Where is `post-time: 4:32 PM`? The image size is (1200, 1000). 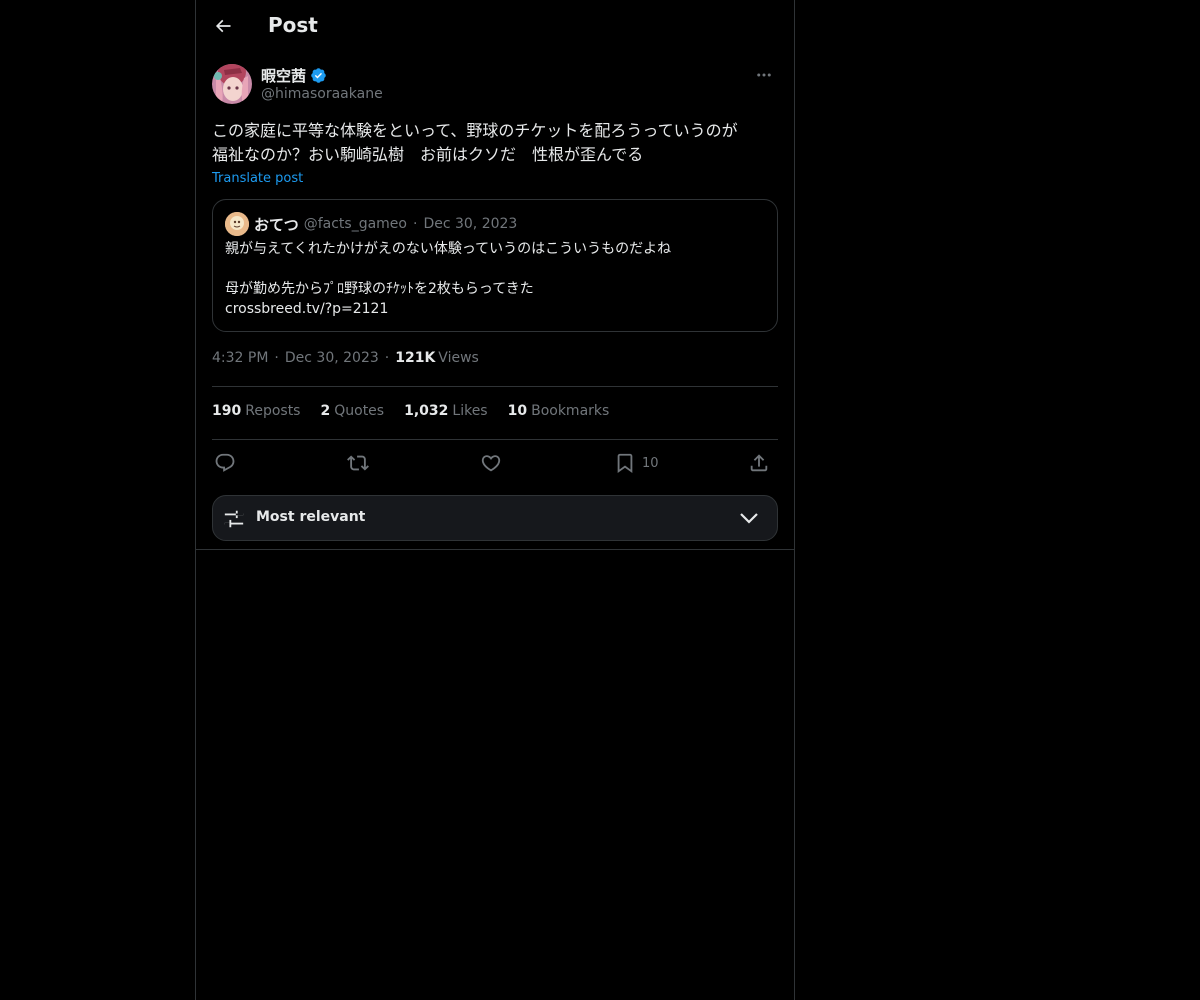
post-time: 4:32 PM is located at coordinates (240, 358).